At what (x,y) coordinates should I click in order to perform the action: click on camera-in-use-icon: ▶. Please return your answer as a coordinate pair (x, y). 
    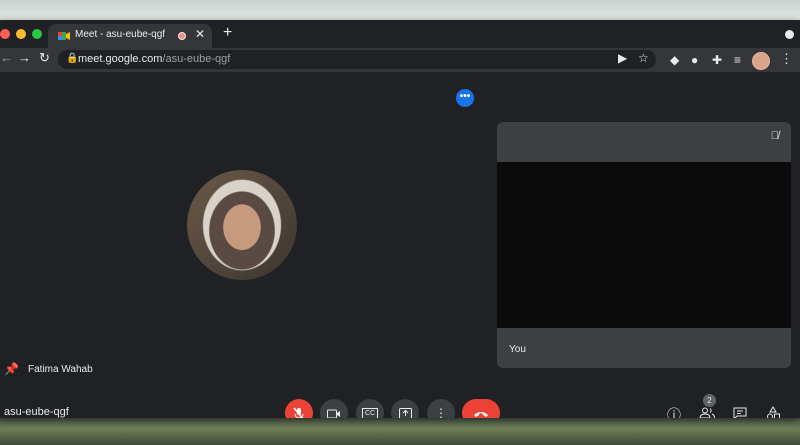
    Looking at the image, I should click on (622, 58).